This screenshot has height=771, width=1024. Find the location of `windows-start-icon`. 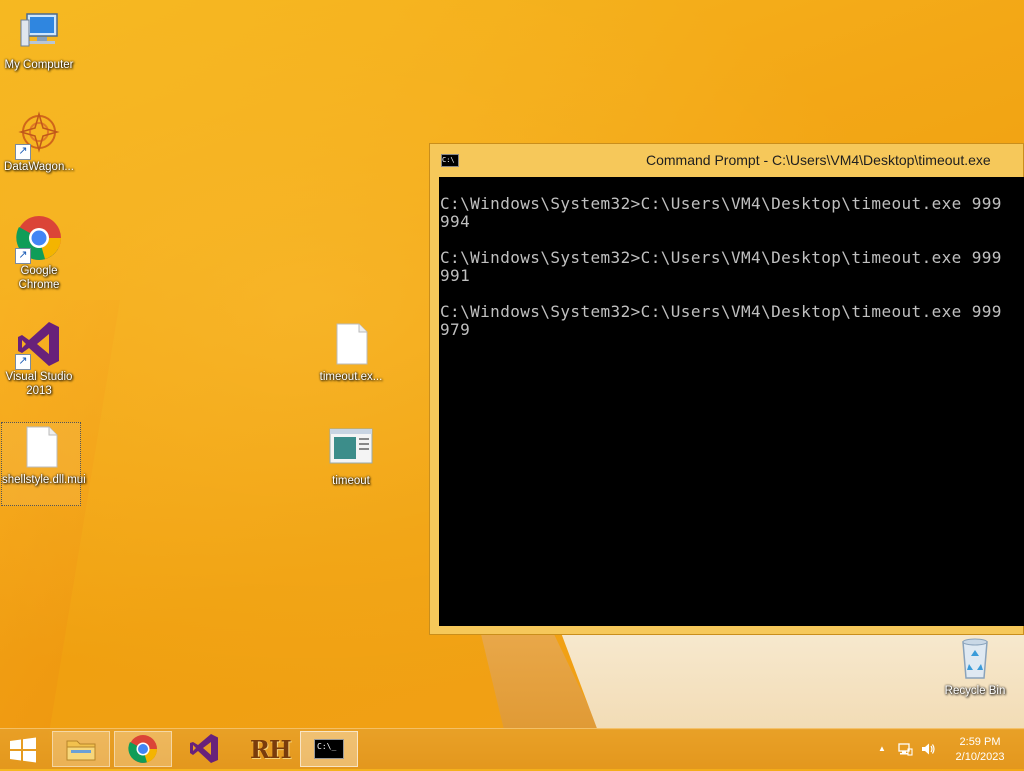

windows-start-icon is located at coordinates (23, 750).